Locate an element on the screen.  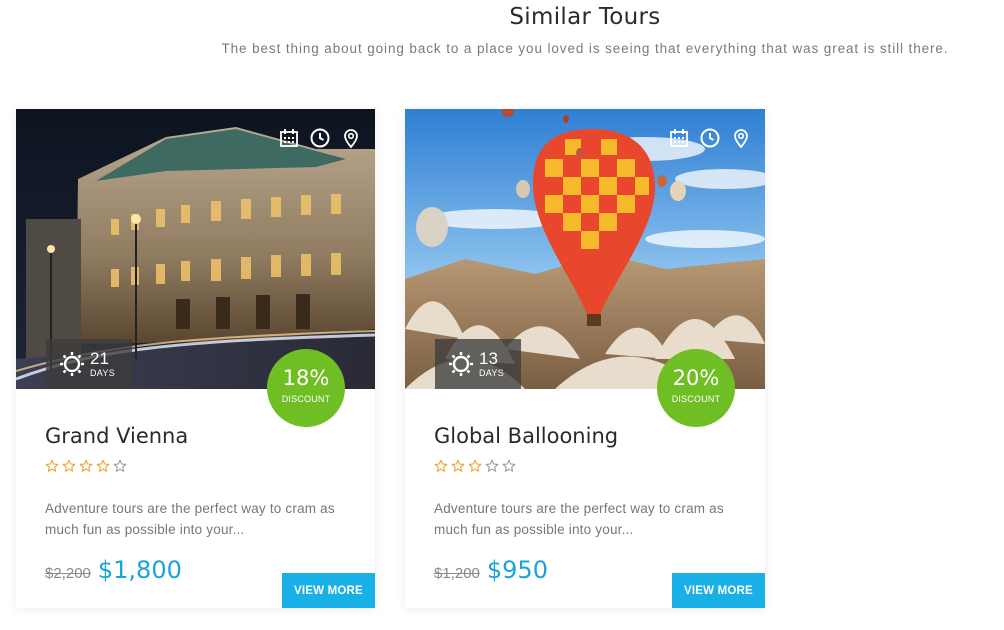
tour-title: Global Ballooning is located at coordinates (526, 436).